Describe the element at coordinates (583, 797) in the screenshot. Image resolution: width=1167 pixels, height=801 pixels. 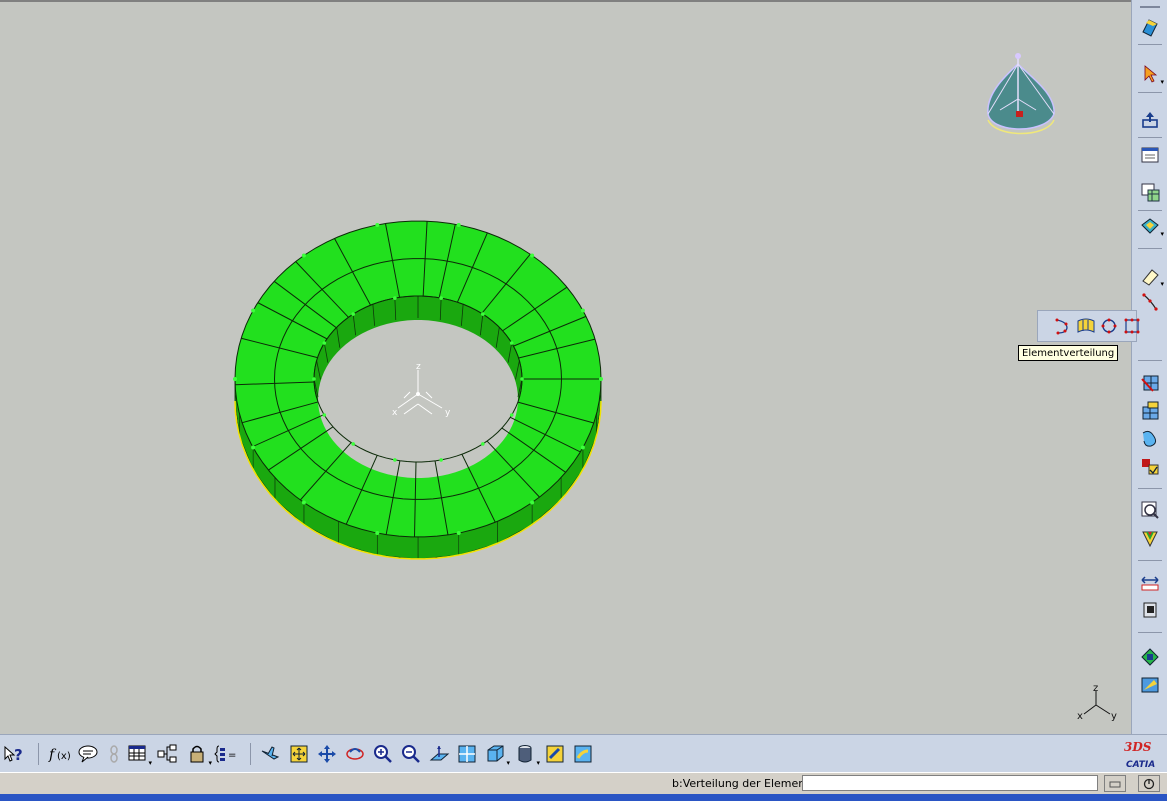
I see `os-taskbar-strip` at that location.